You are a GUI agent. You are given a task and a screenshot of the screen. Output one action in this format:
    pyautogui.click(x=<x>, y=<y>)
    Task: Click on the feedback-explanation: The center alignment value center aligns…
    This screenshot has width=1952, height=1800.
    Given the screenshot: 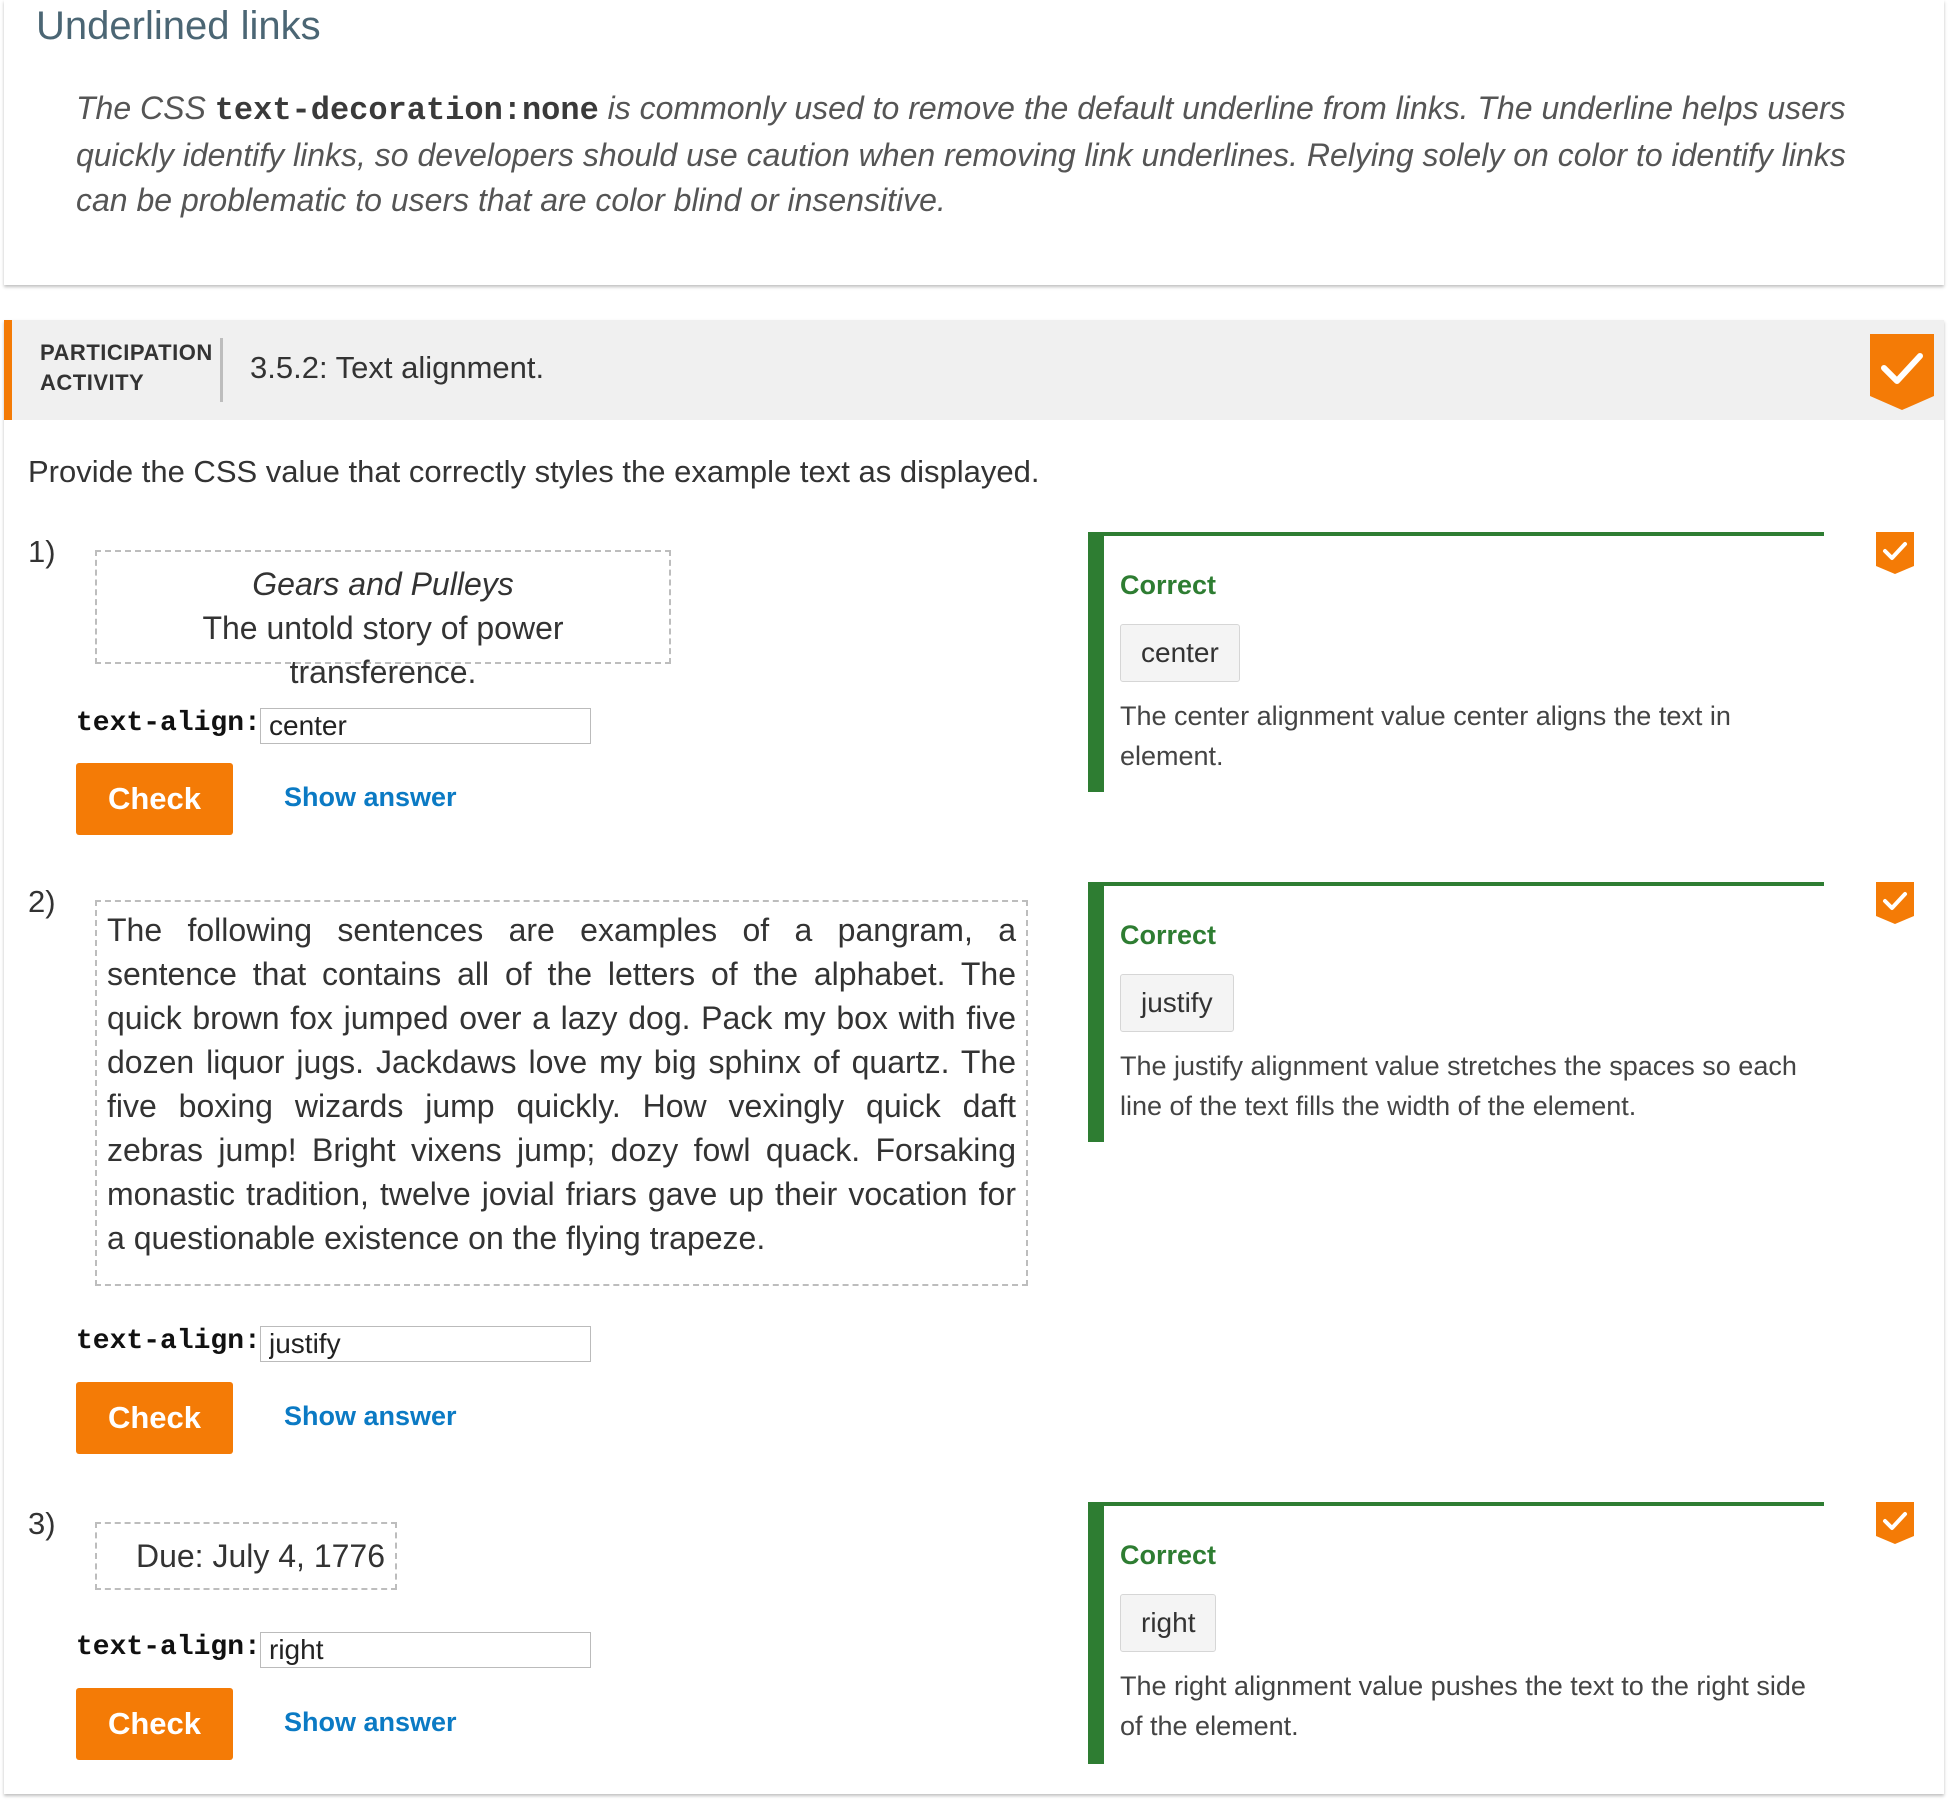 What is the action you would take?
    pyautogui.click(x=1425, y=736)
    